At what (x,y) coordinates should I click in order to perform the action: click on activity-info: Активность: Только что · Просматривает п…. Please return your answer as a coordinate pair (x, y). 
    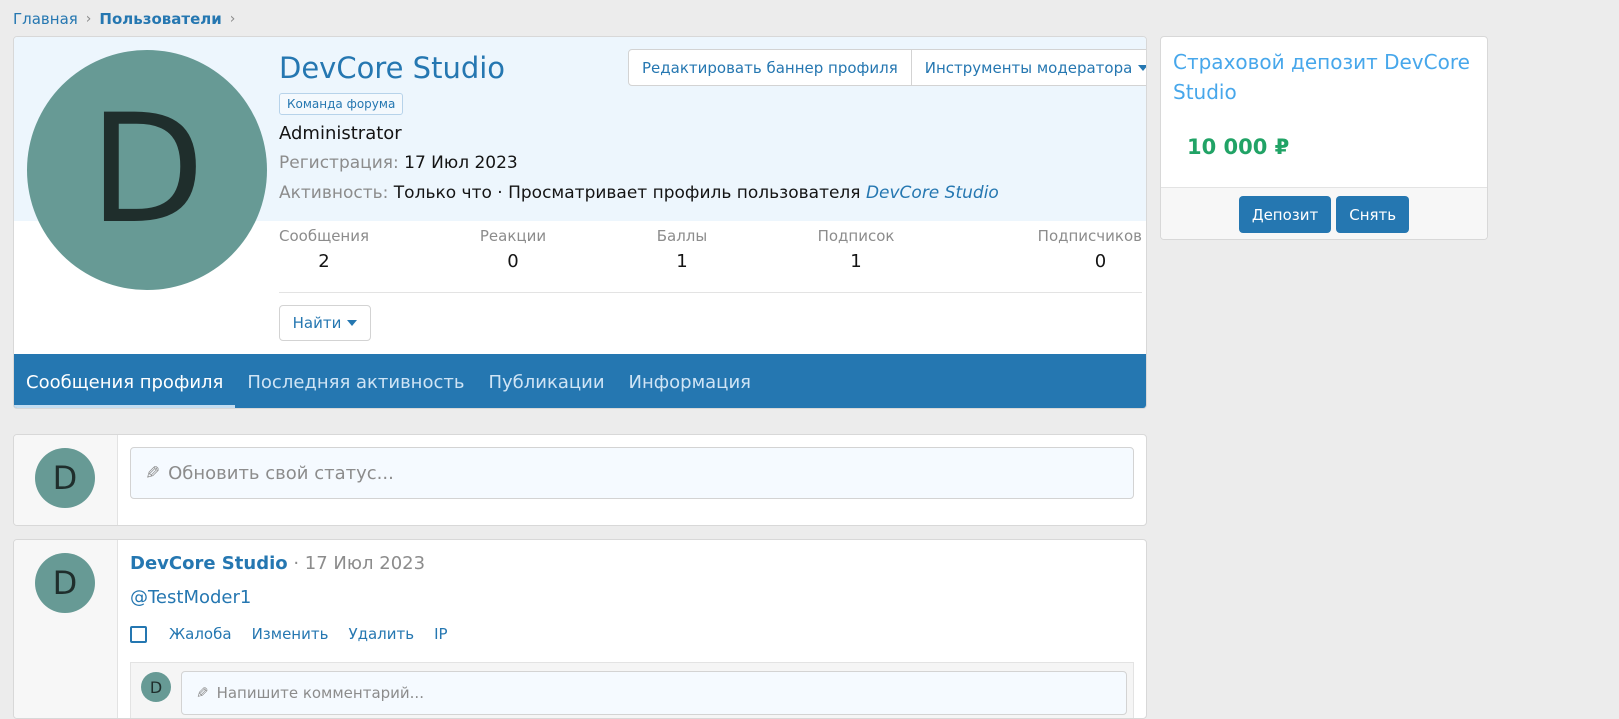
    Looking at the image, I should click on (639, 193).